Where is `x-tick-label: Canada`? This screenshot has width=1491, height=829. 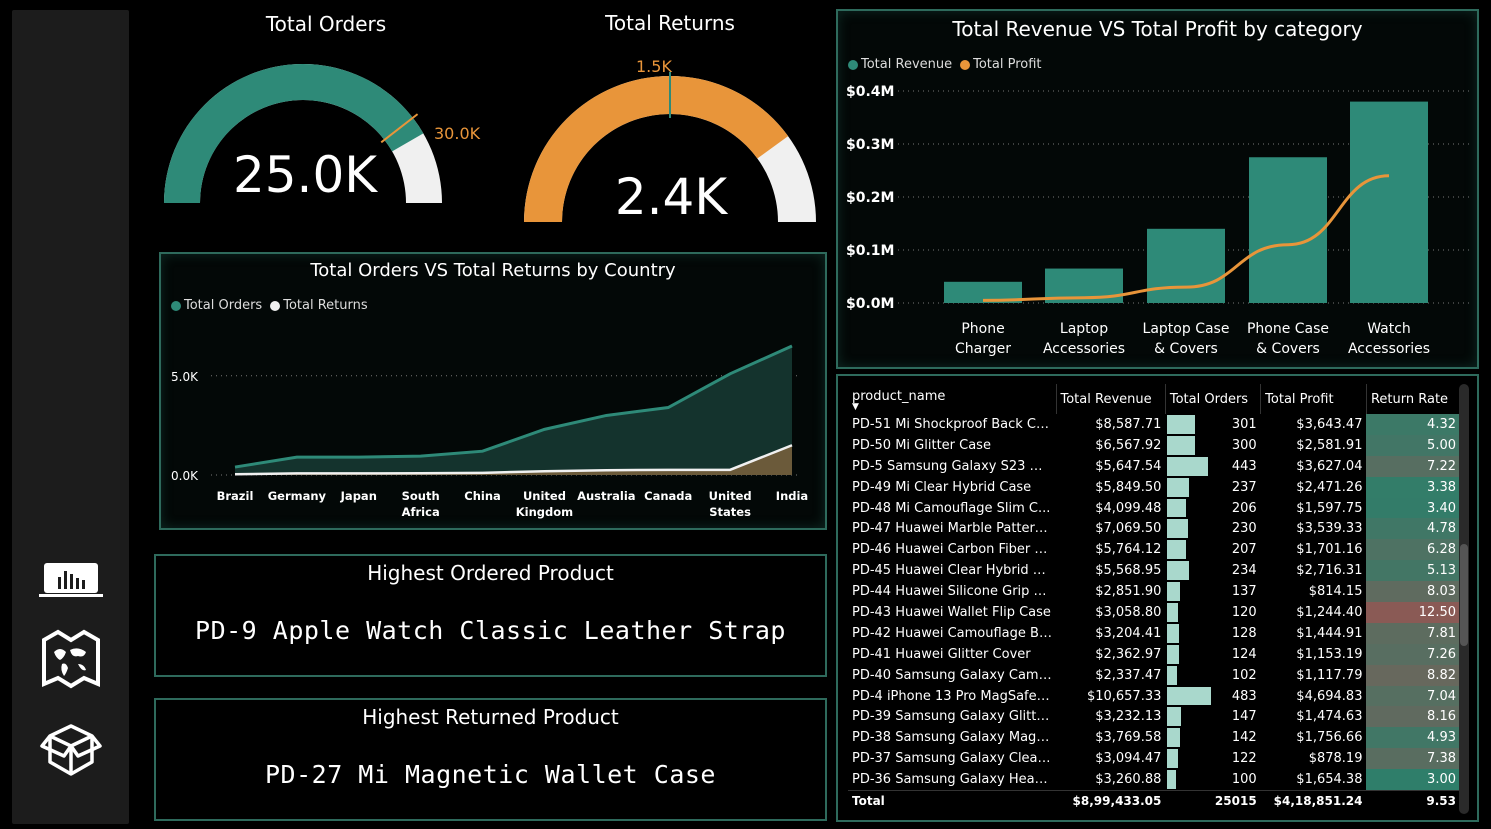
x-tick-label: Canada is located at coordinates (668, 496).